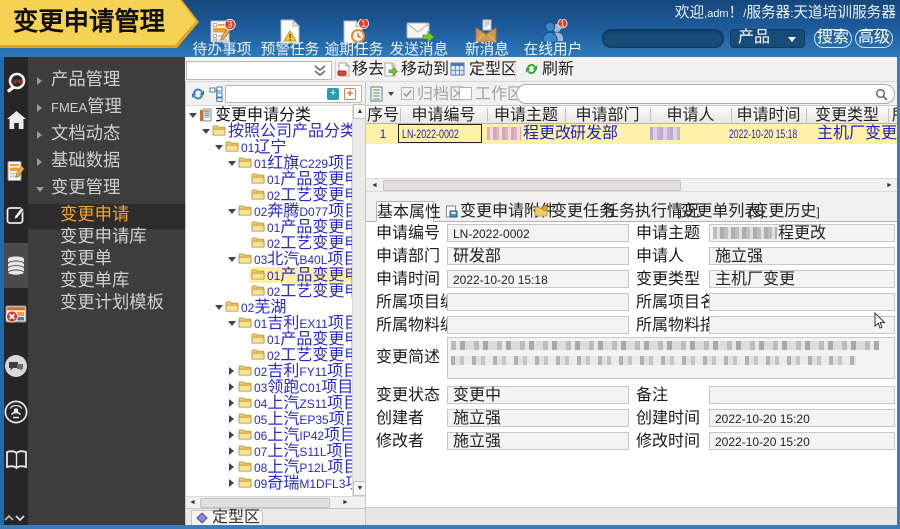  What do you see at coordinates (17, 83) in the screenshot?
I see `svg-text: GPM` at bounding box center [17, 83].